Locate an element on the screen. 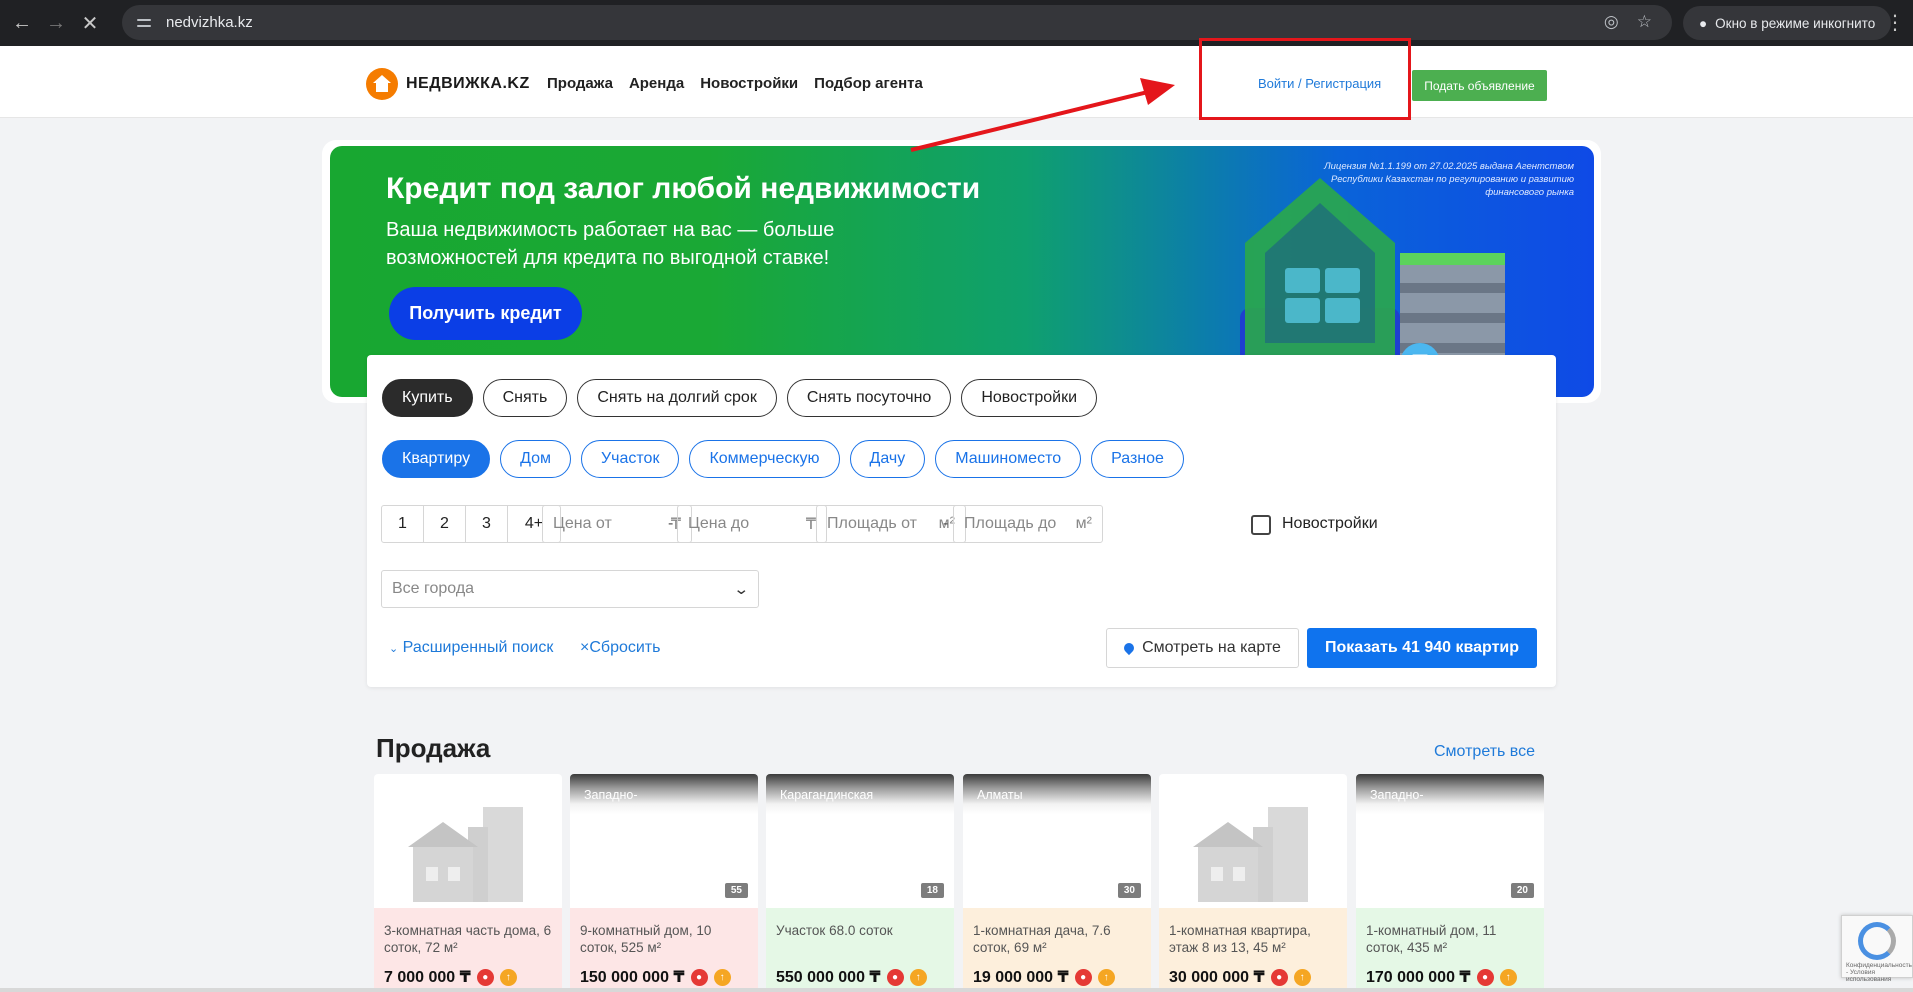 The width and height of the screenshot is (1913, 992). url-text: nedvizhka.kz is located at coordinates (209, 22).